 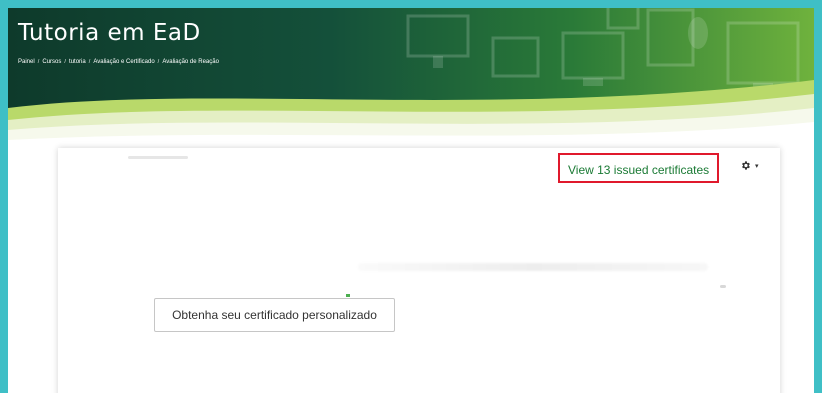 What do you see at coordinates (190, 62) in the screenshot?
I see `breadcrumb-avaliacao-reacao: Avaliação de Reação` at bounding box center [190, 62].